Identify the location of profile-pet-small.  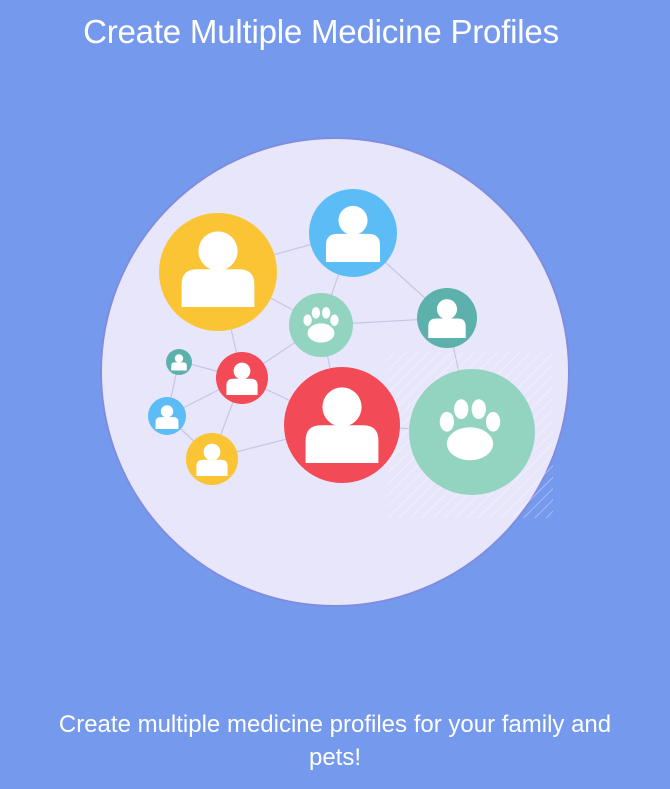
(321, 325).